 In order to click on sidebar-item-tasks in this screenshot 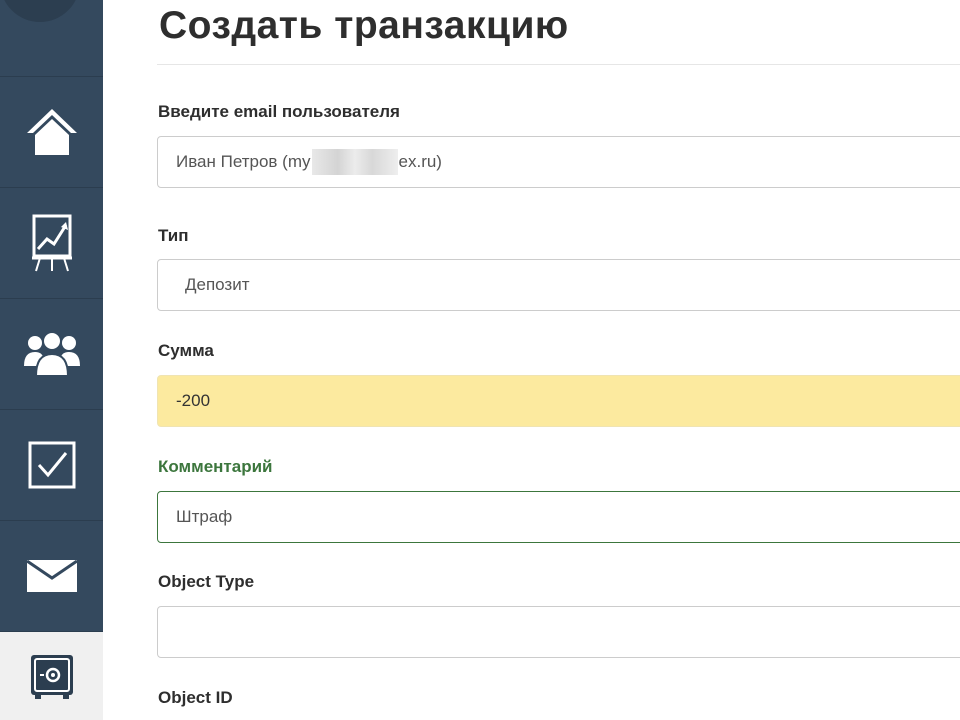, I will do `click(51, 465)`.